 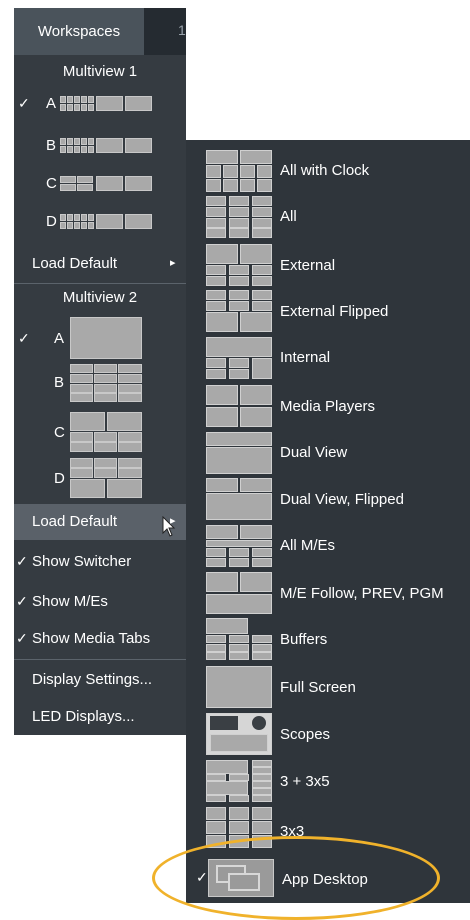 I want to click on multiview2-item-c: C, so click(x=100, y=431).